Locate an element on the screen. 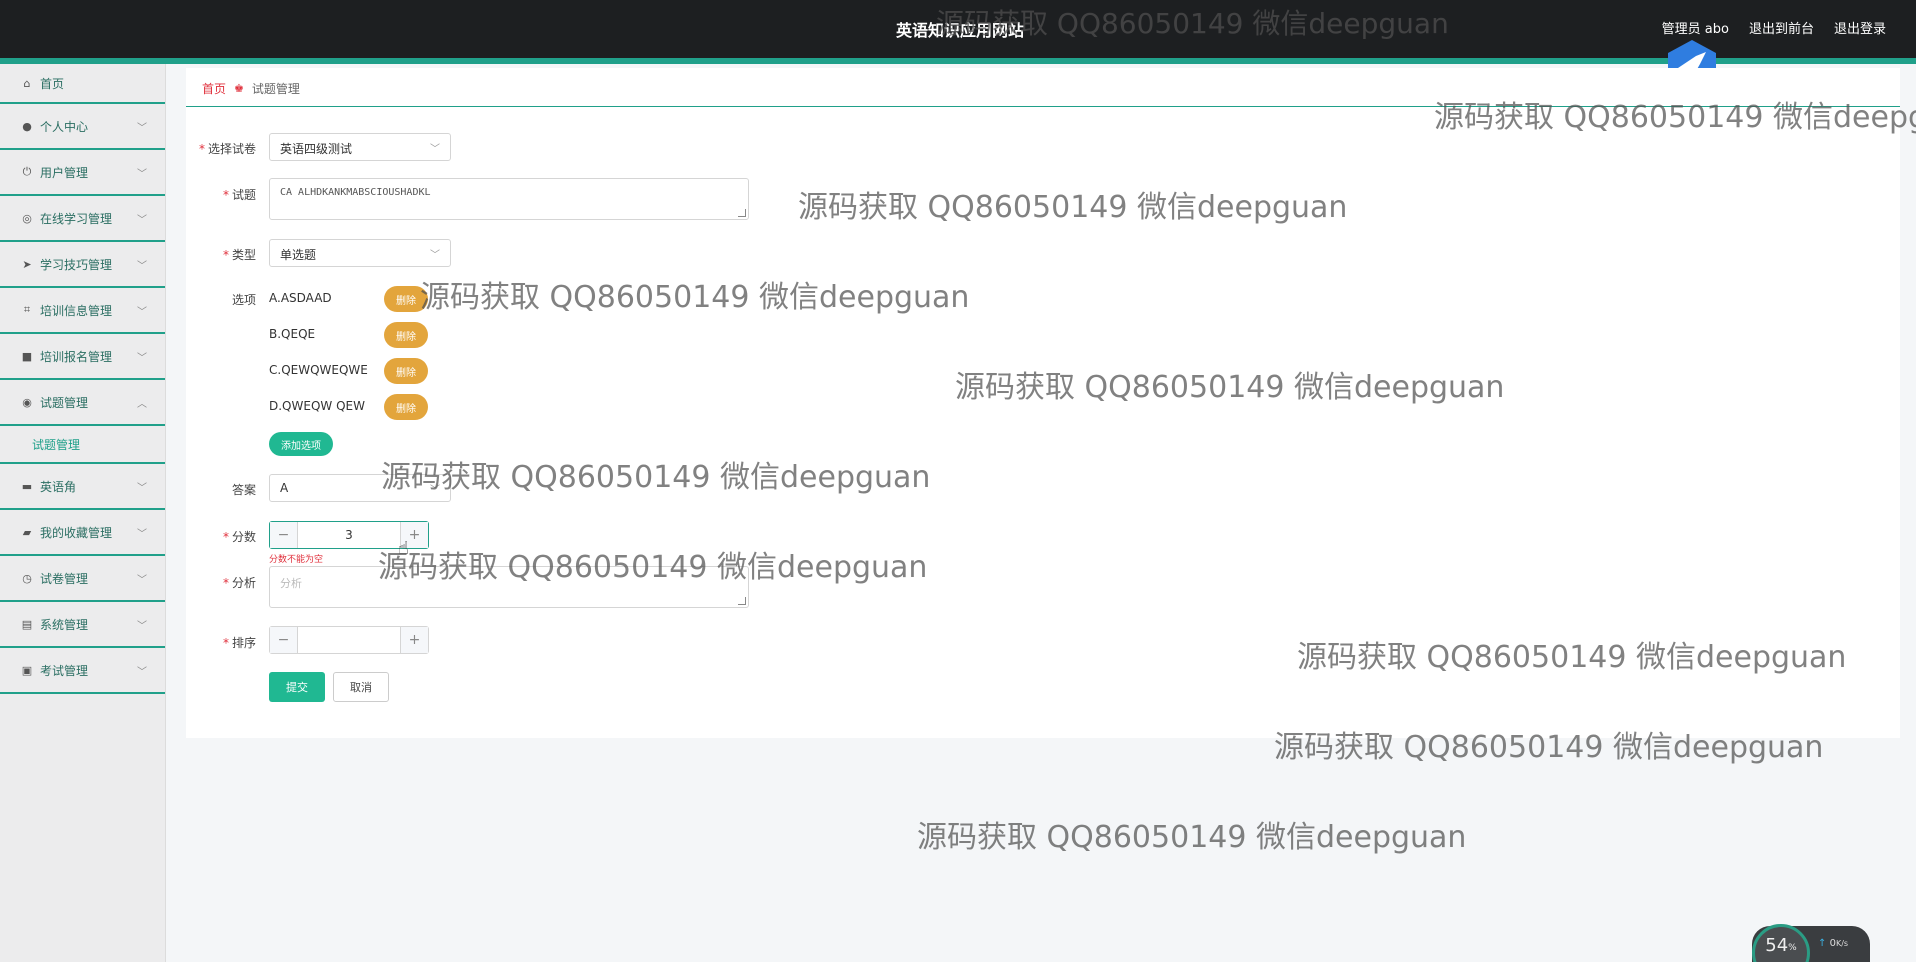 This screenshot has height=962, width=1916. score-field-label: * 分数 is located at coordinates (239, 537).